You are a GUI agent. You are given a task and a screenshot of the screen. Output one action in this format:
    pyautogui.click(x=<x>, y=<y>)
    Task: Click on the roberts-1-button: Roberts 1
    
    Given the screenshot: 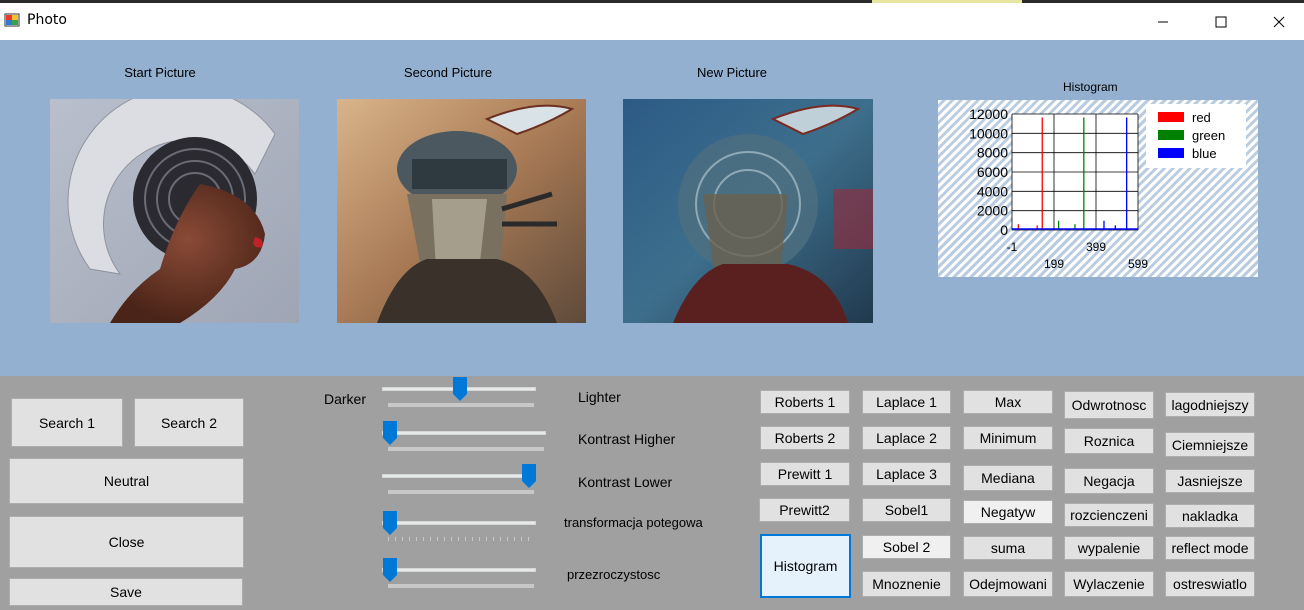 What is the action you would take?
    pyautogui.click(x=805, y=402)
    